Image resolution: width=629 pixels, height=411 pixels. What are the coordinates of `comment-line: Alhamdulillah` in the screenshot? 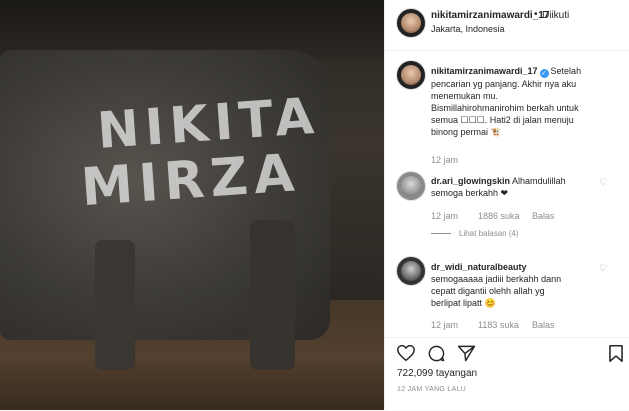 It's located at (539, 181).